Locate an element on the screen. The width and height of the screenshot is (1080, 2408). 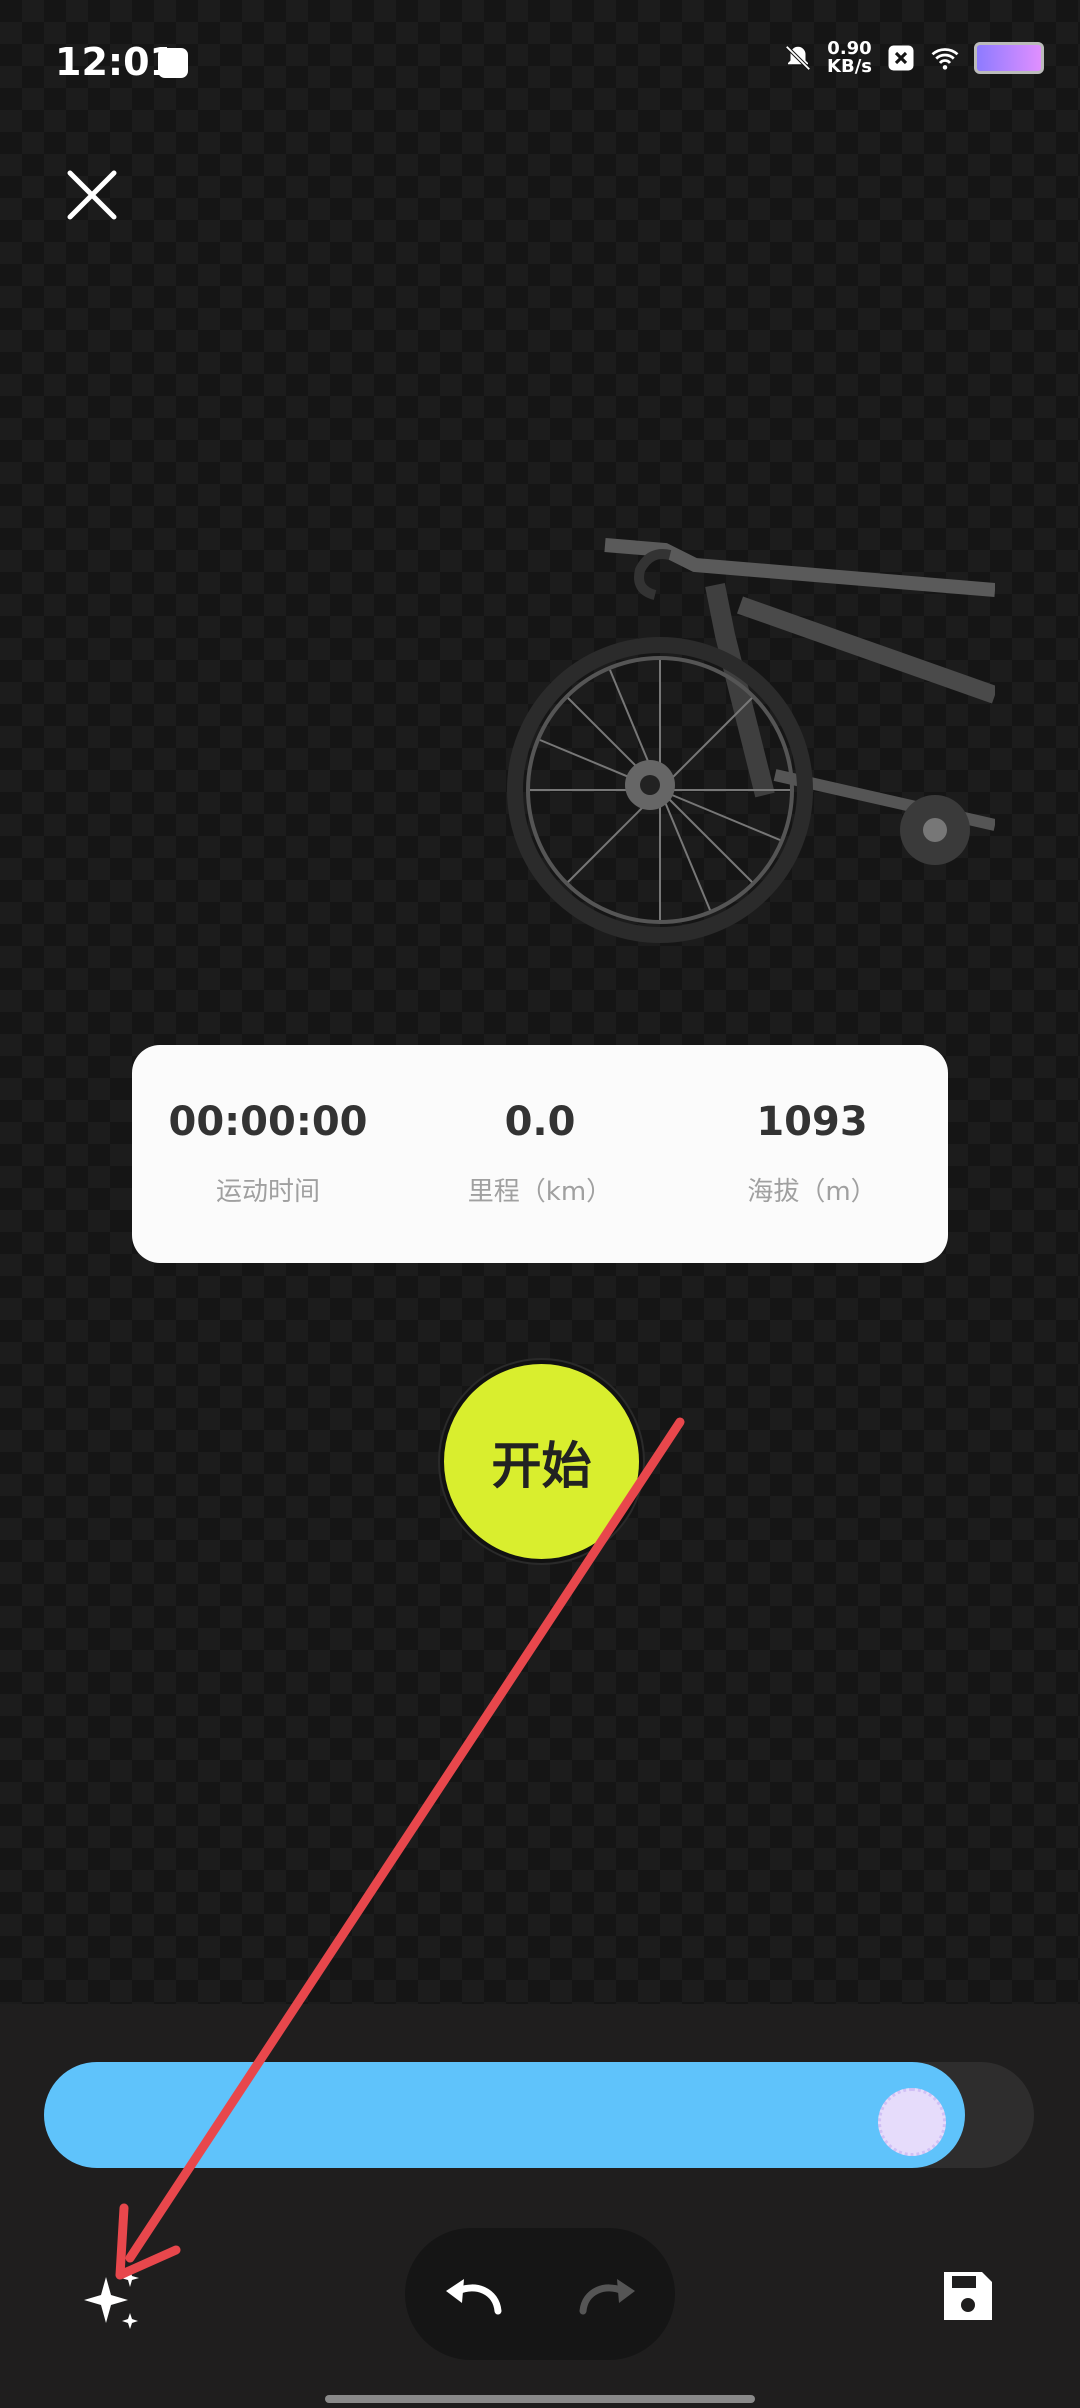
stats-card: 00:00:00 运动时间 0.0 里程（km） 1093 海拔（m） is located at coordinates (540, 1154).